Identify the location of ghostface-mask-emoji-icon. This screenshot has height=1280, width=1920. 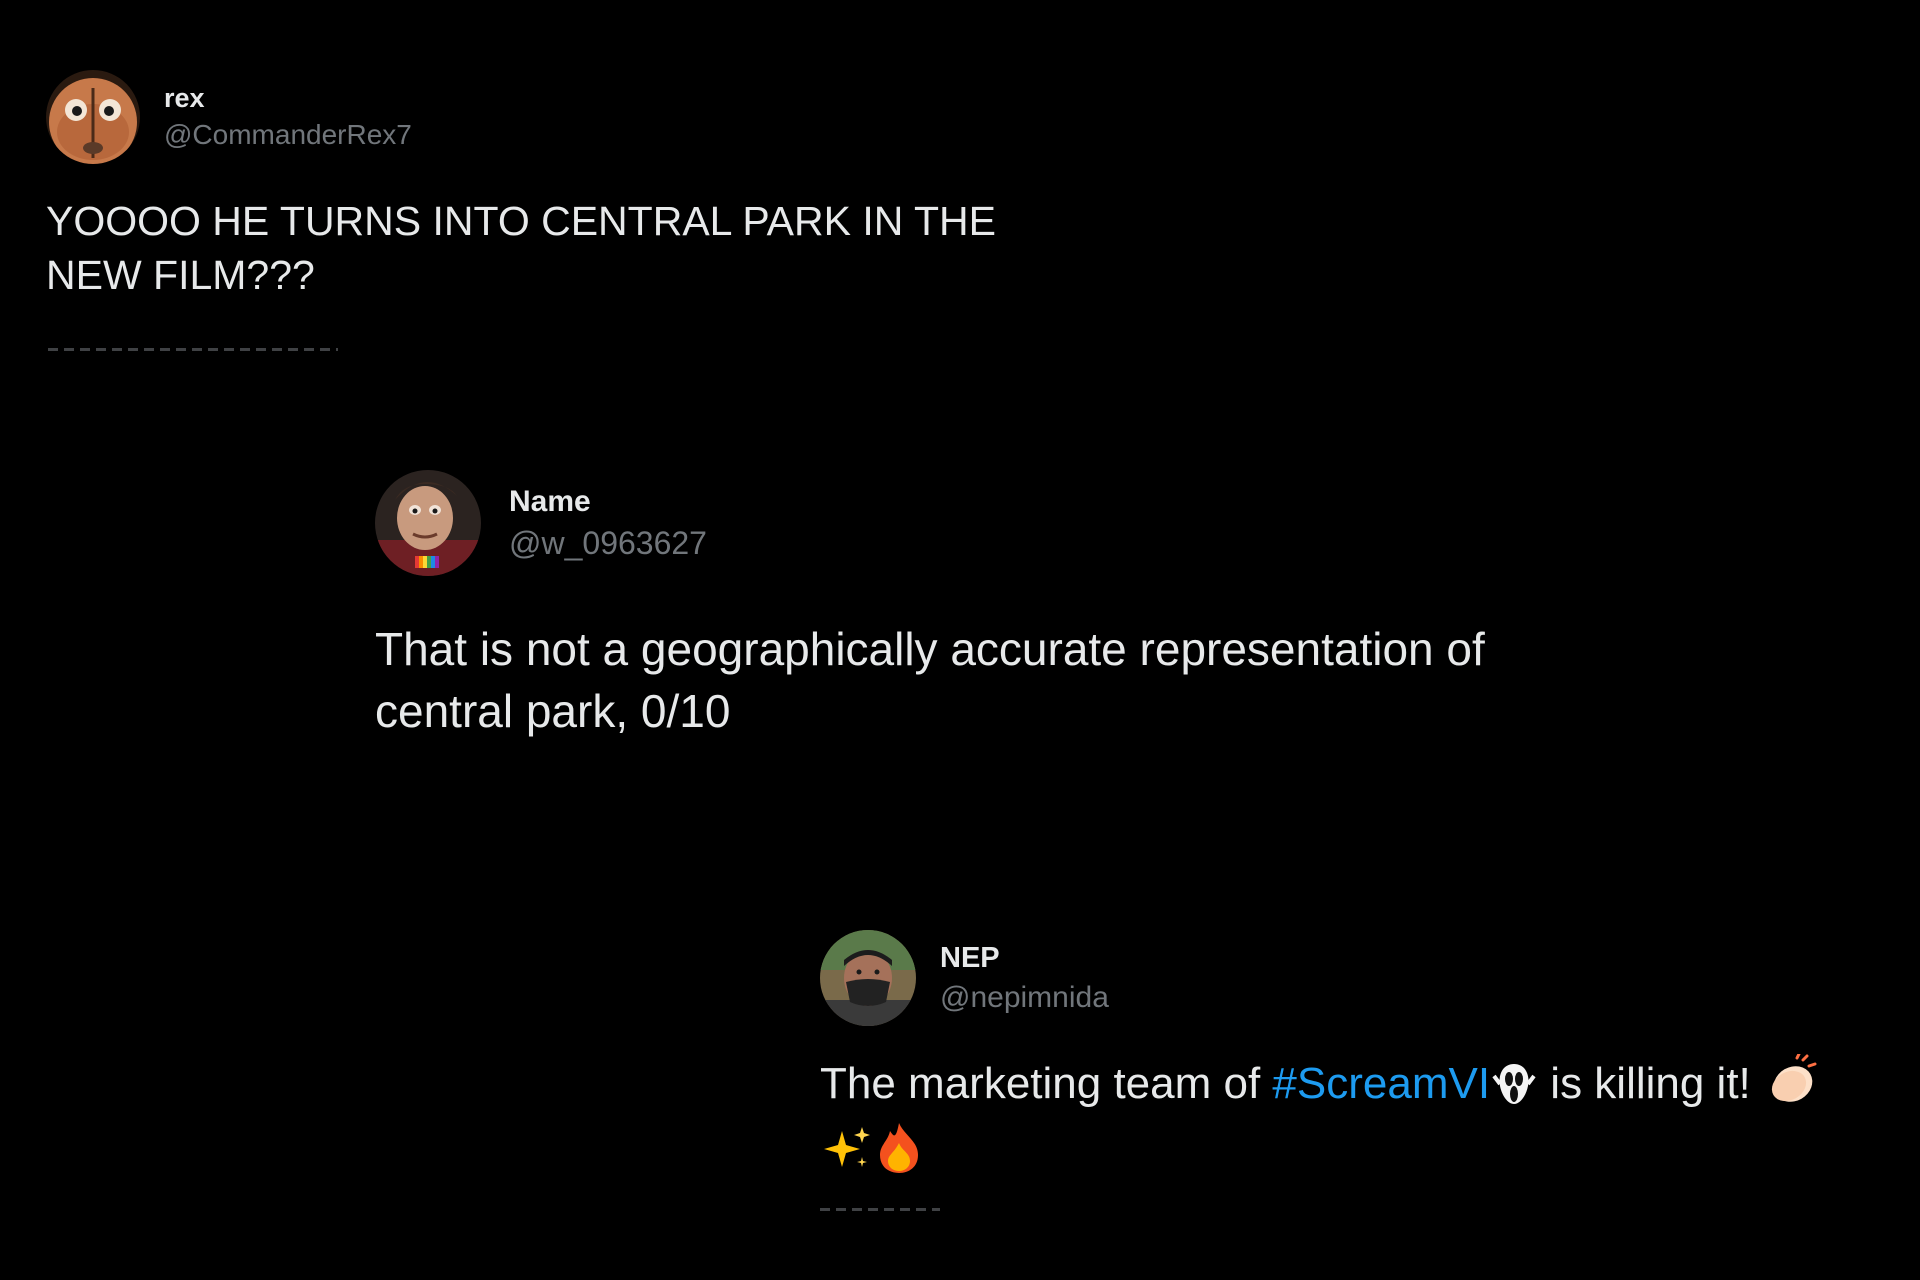
(1514, 1091).